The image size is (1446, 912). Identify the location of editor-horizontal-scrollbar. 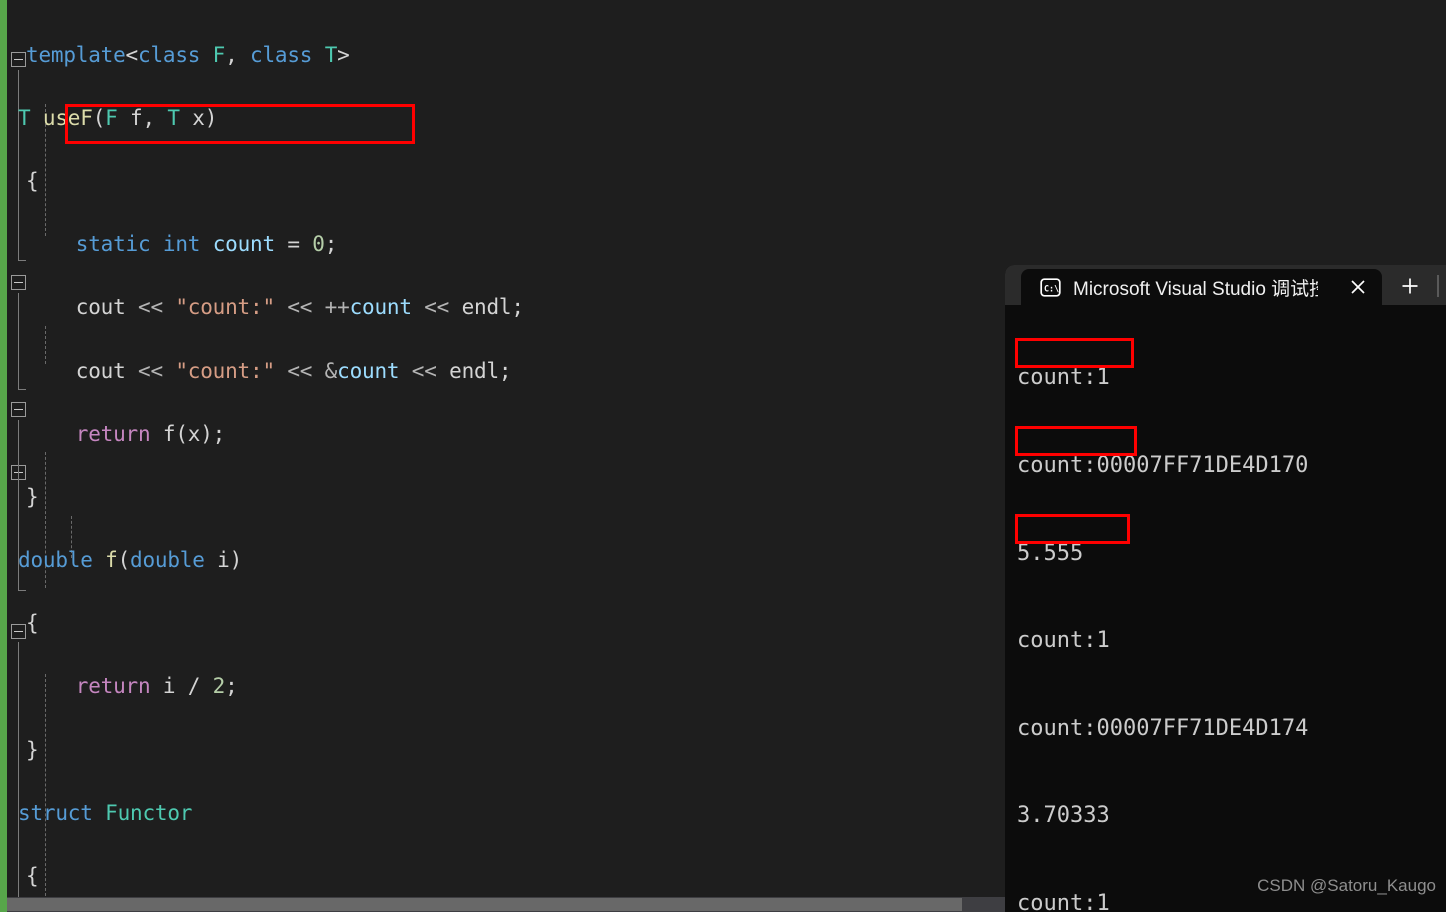
(508, 904).